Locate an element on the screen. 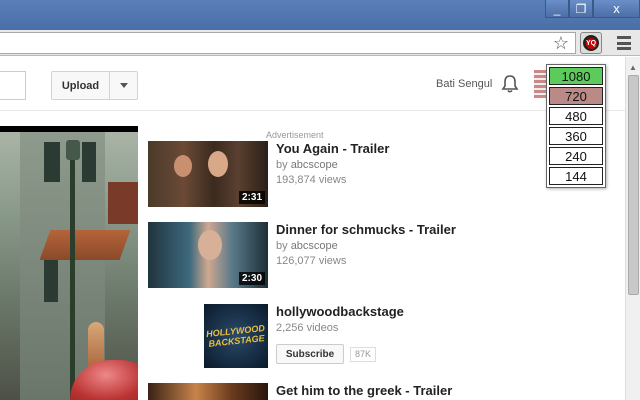 Image resolution: width=640 pixels, height=400 pixels. channel-title: hollywoodbackstage is located at coordinates (340, 311).